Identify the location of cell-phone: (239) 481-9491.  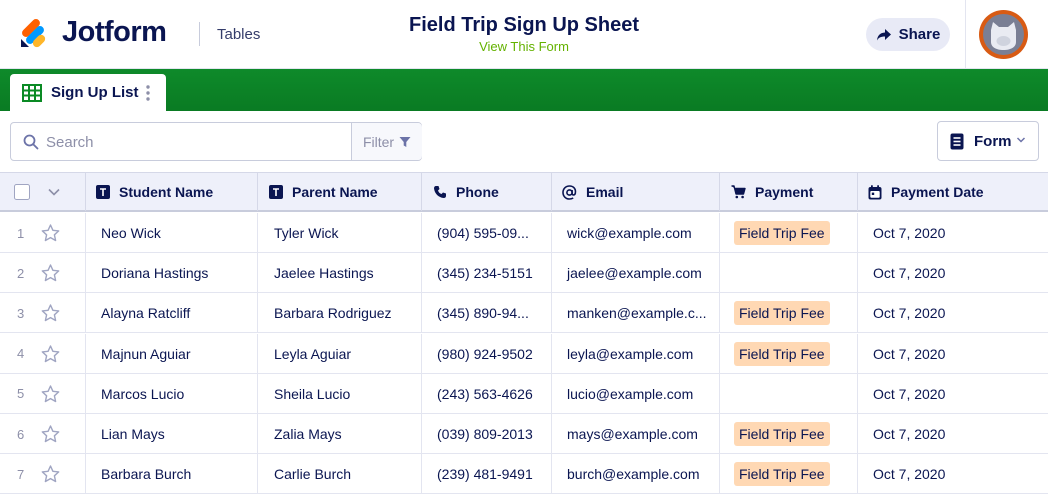
(487, 474).